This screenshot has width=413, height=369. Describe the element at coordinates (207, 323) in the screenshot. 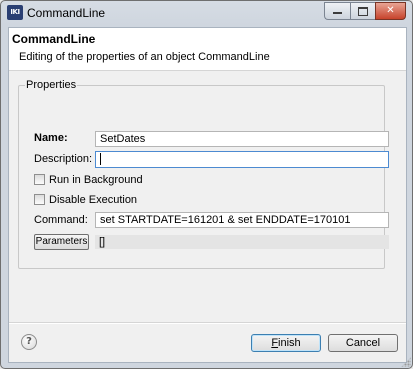

I see `footer-separator` at that location.